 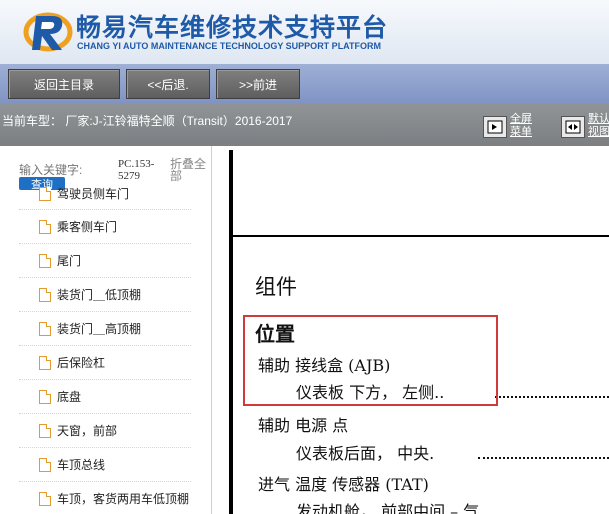 What do you see at coordinates (221, 330) in the screenshot?
I see `pane-splitter` at bounding box center [221, 330].